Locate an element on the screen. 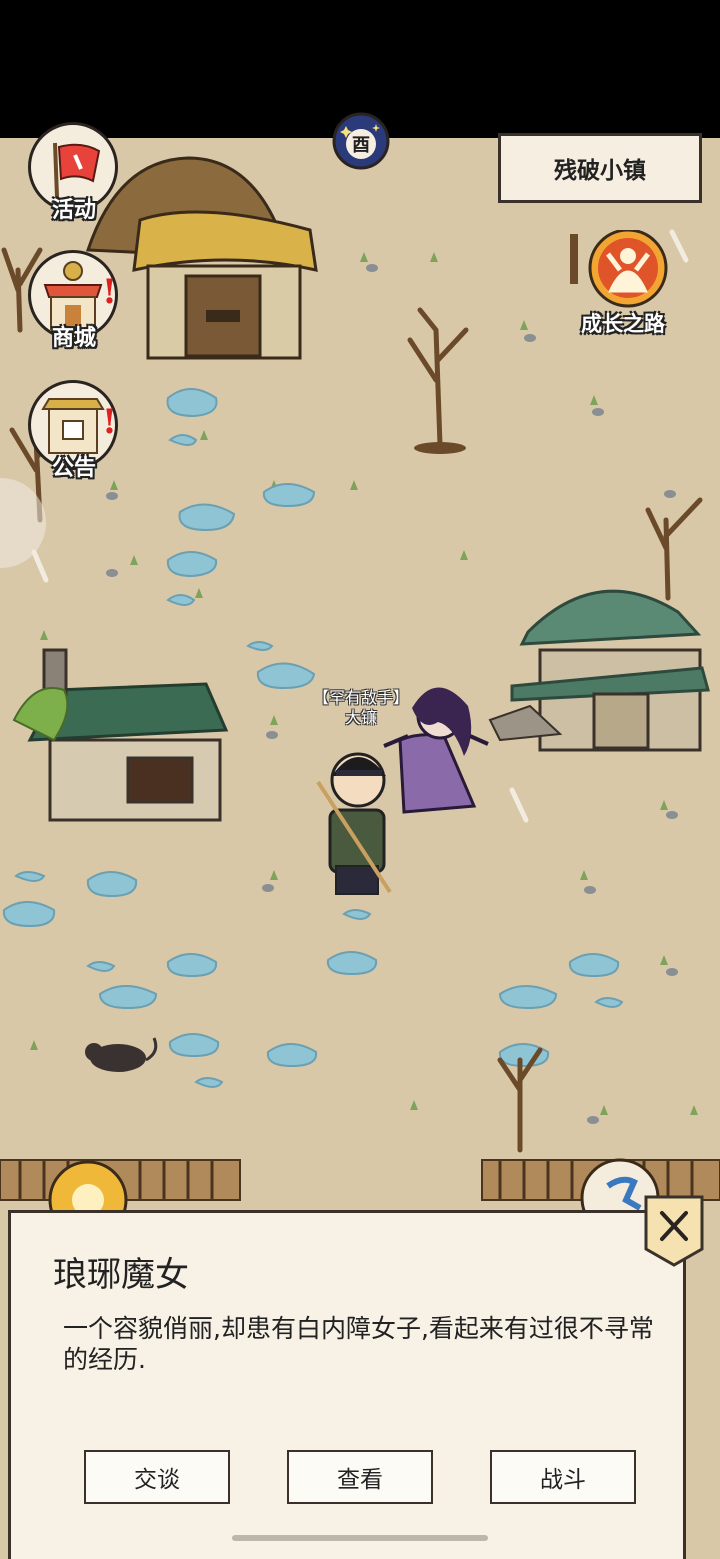 Image resolution: width=720 pixels, height=1559 pixels. talk-button: 交谈 is located at coordinates (157, 1477).